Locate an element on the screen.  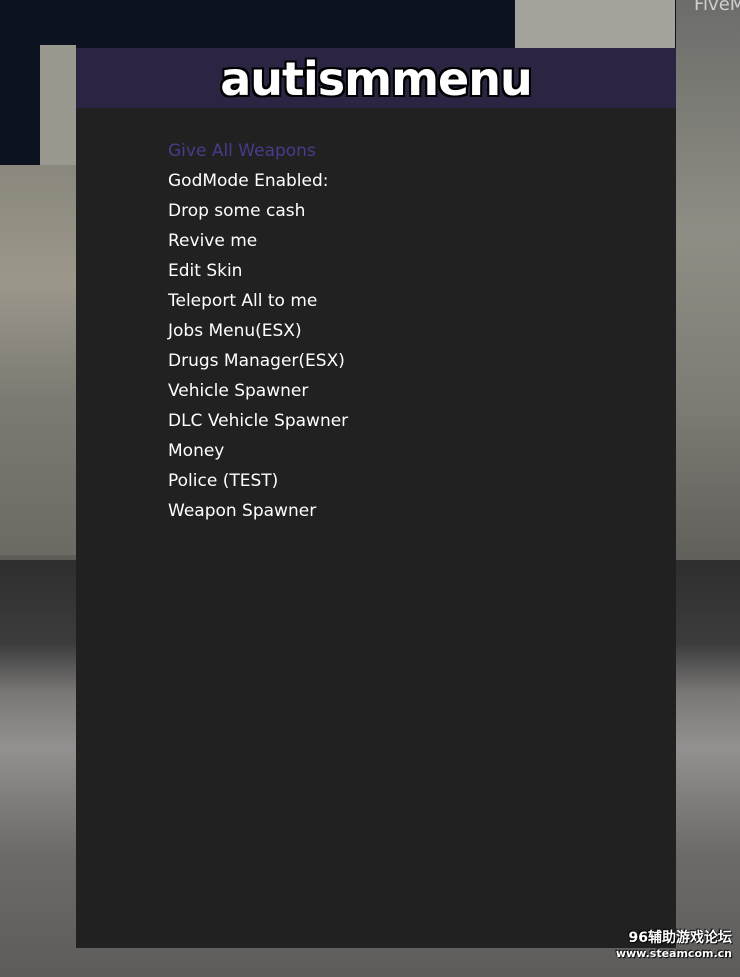
menu-header: autismmenu is located at coordinates (376, 78).